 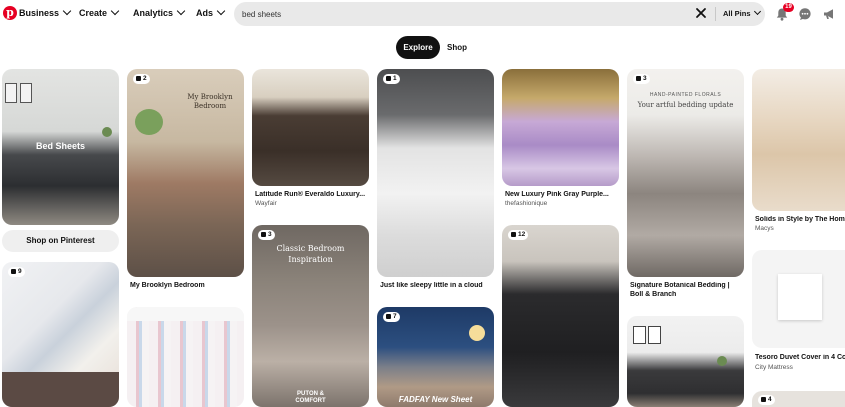 What do you see at coordinates (435, 399) in the screenshot?
I see `pin-overlay-title: FADFAY New Sheet` at bounding box center [435, 399].